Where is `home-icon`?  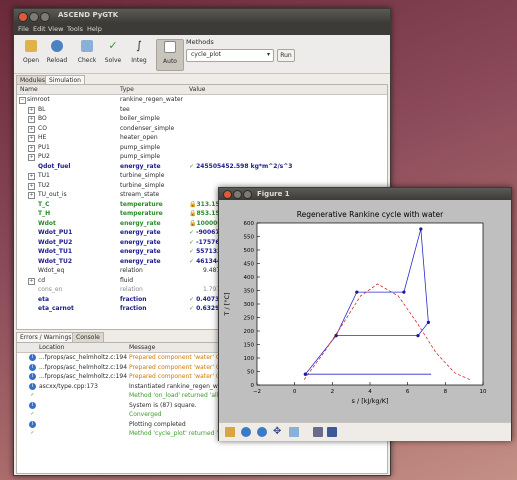 home-icon is located at coordinates (230, 432).